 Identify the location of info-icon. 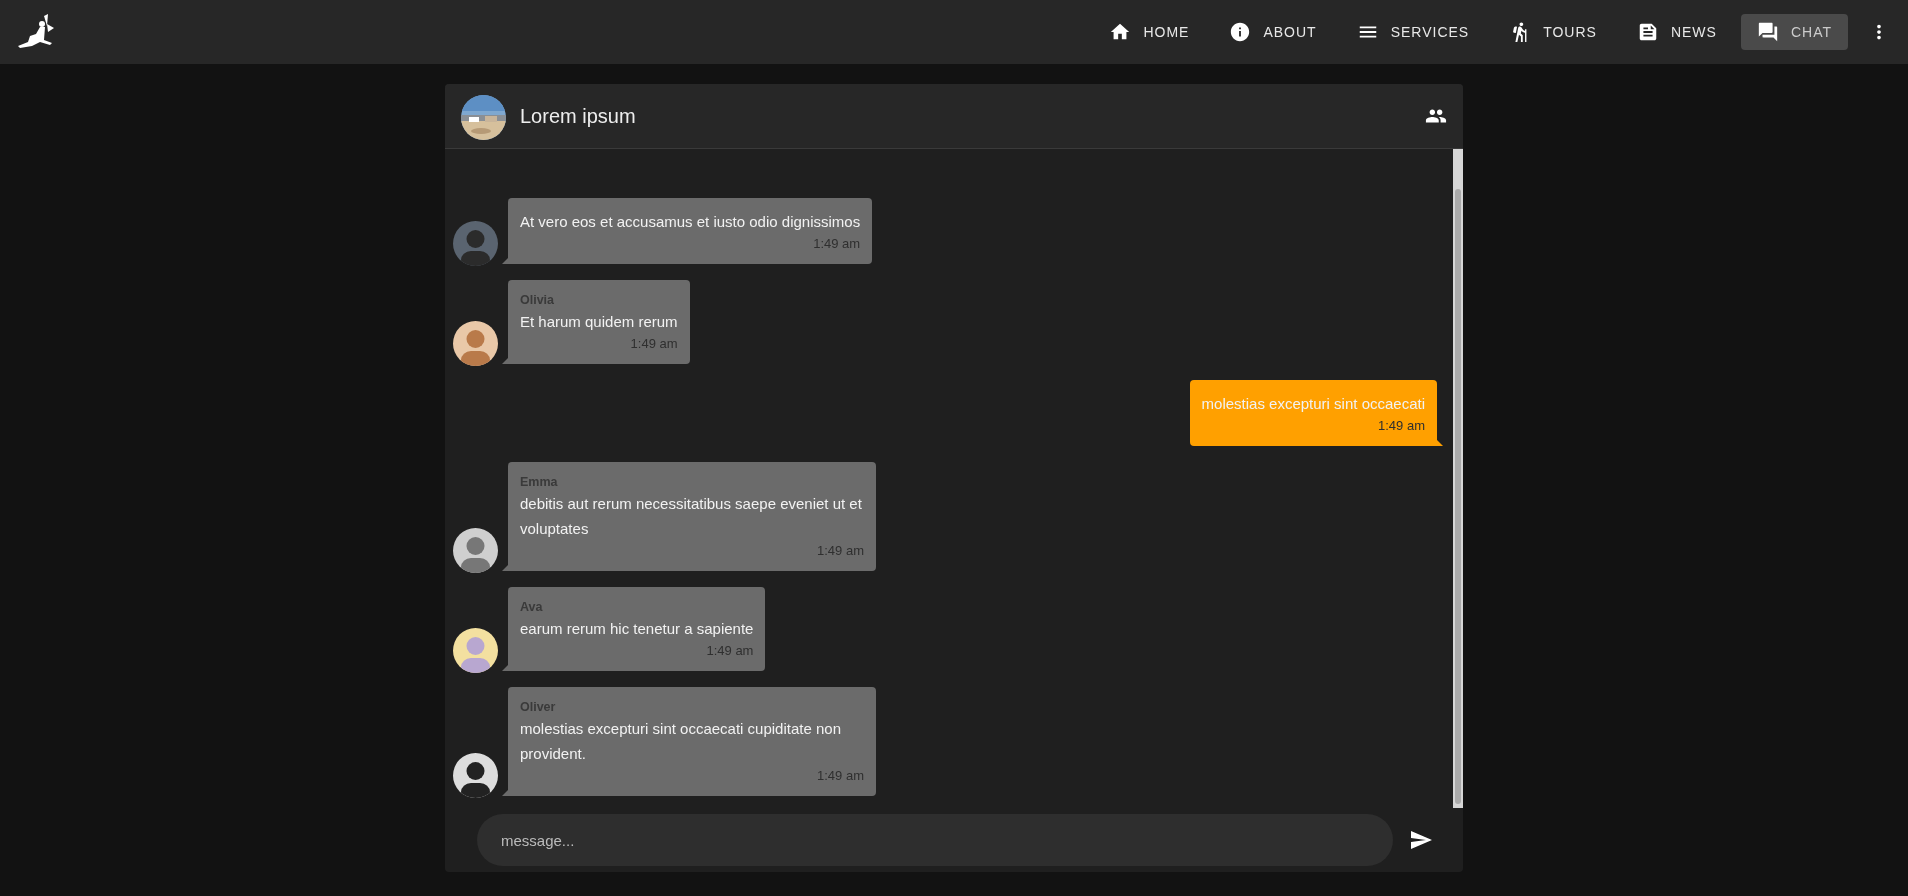
(1240, 32).